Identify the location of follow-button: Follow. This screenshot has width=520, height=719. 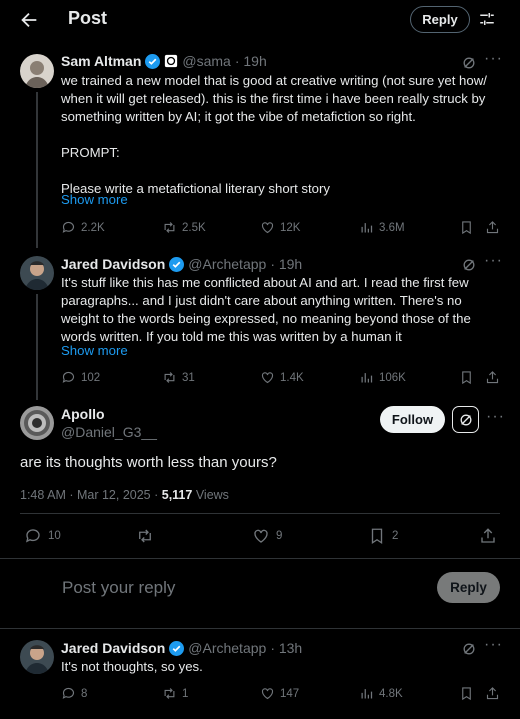
(412, 419).